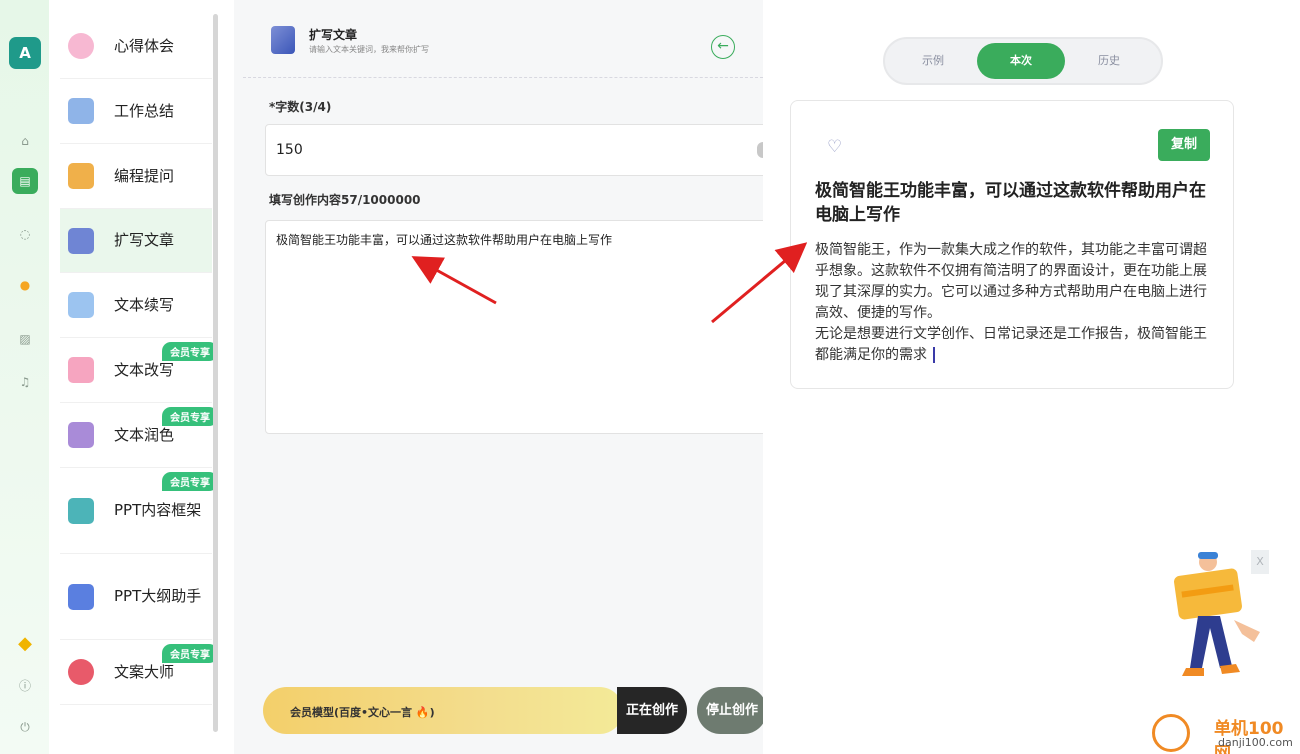  I want to click on tab-current: 本次, so click(1021, 61).